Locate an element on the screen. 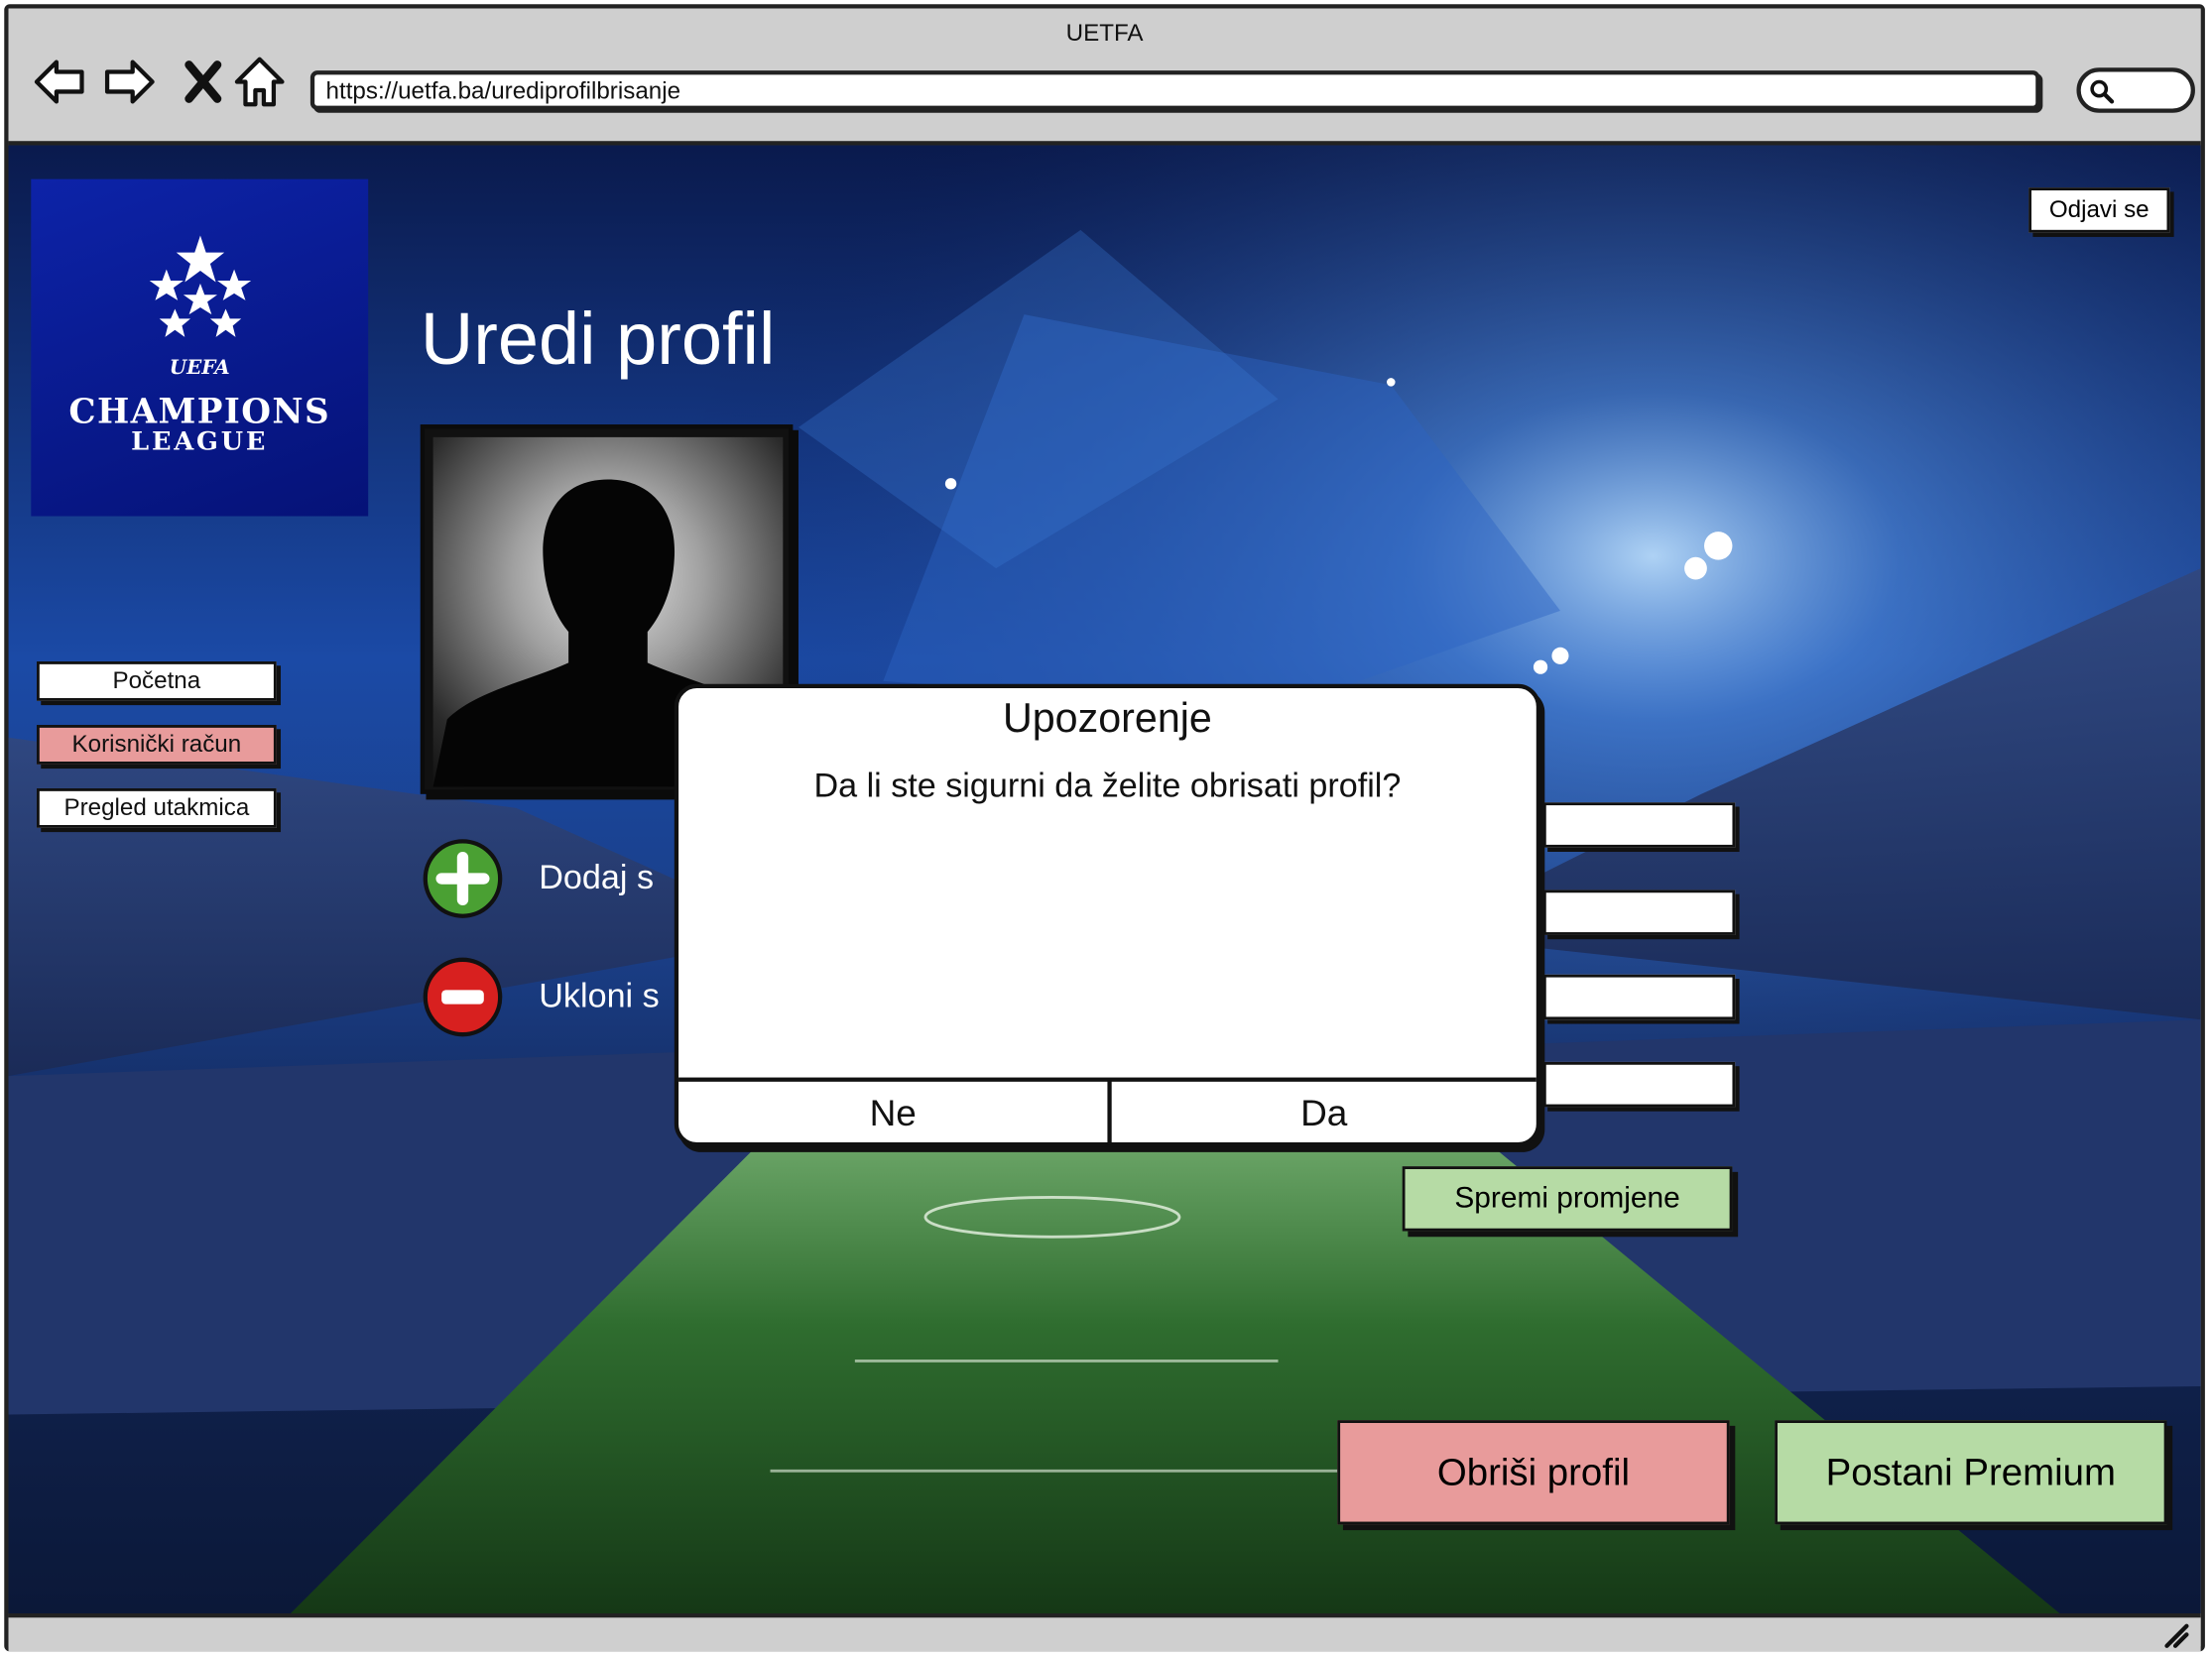 This screenshot has height=1659, width=2212. add-photo-label: Dodaj s is located at coordinates (596, 878).